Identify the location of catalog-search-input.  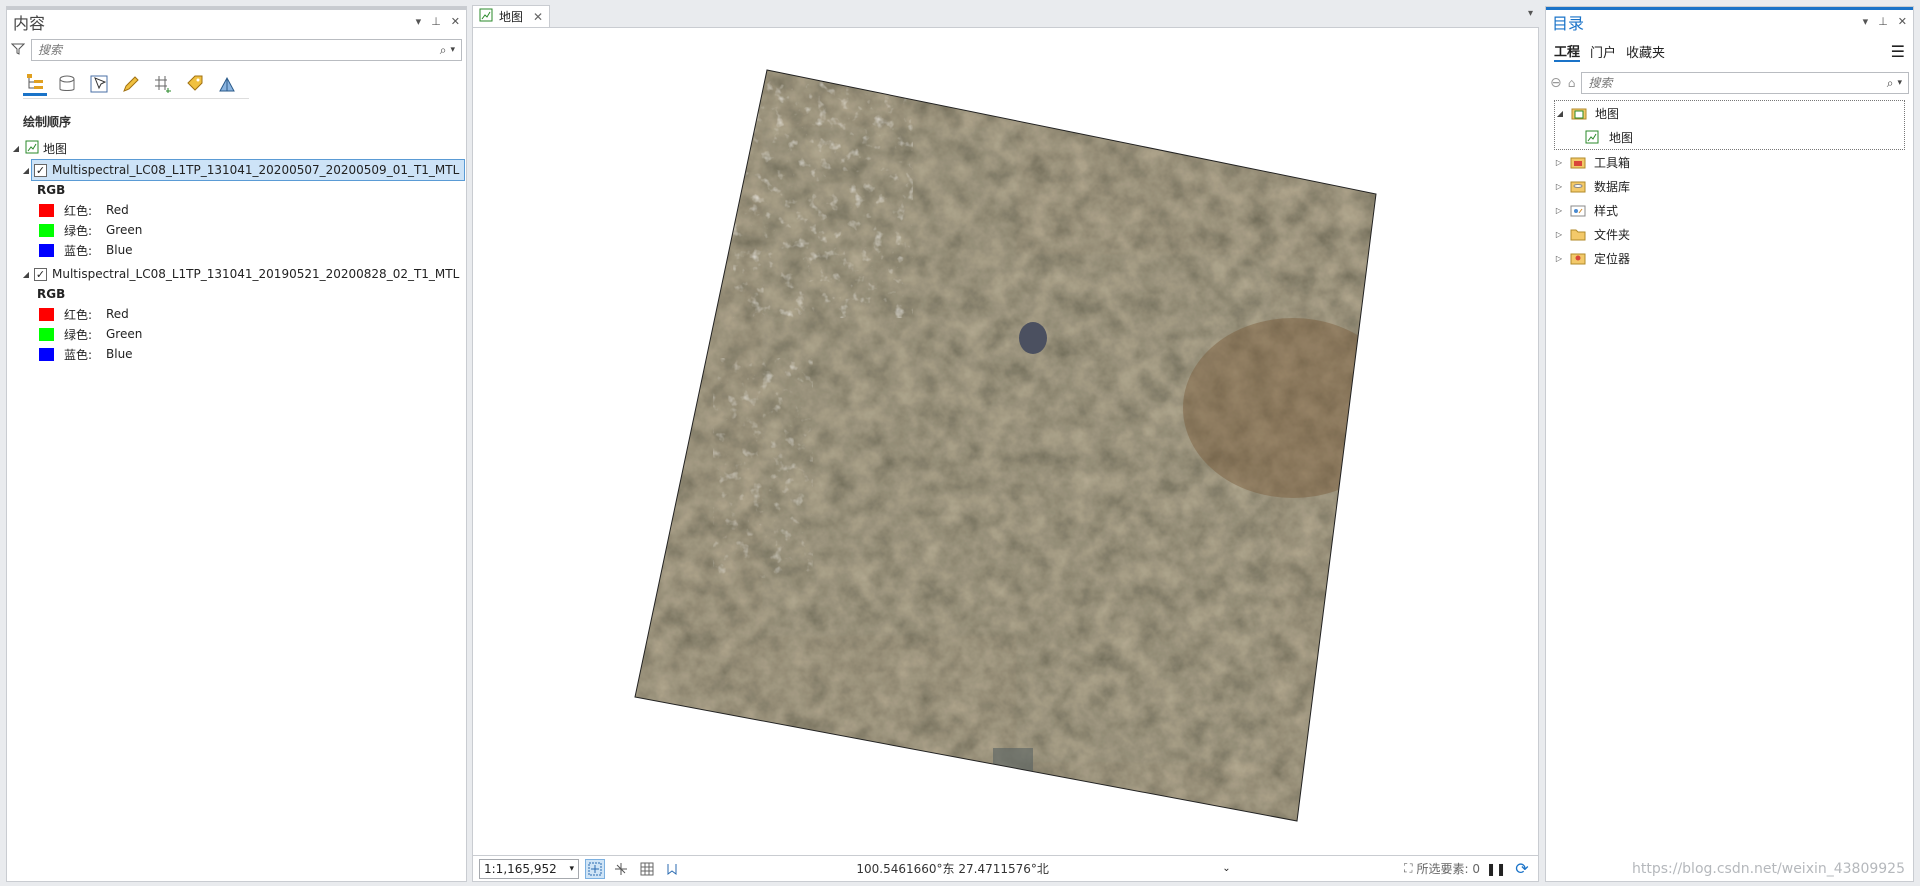
(1737, 83).